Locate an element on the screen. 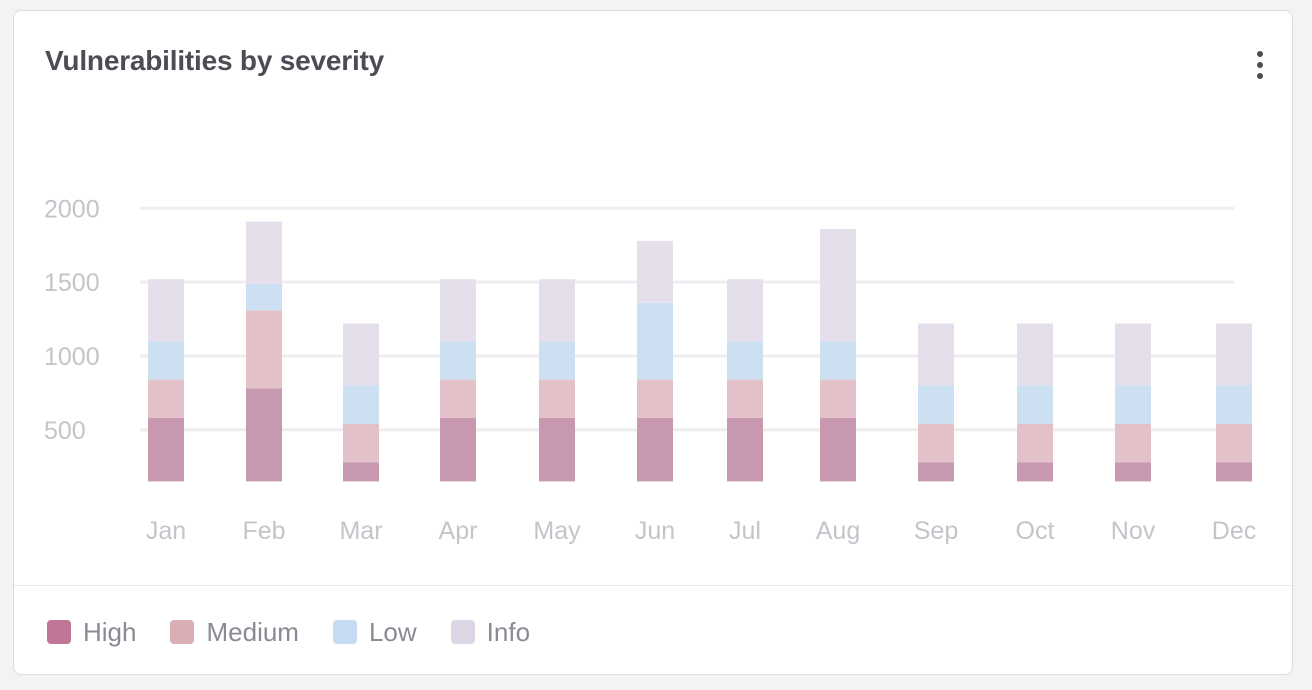  x-tick-label: May is located at coordinates (557, 531).